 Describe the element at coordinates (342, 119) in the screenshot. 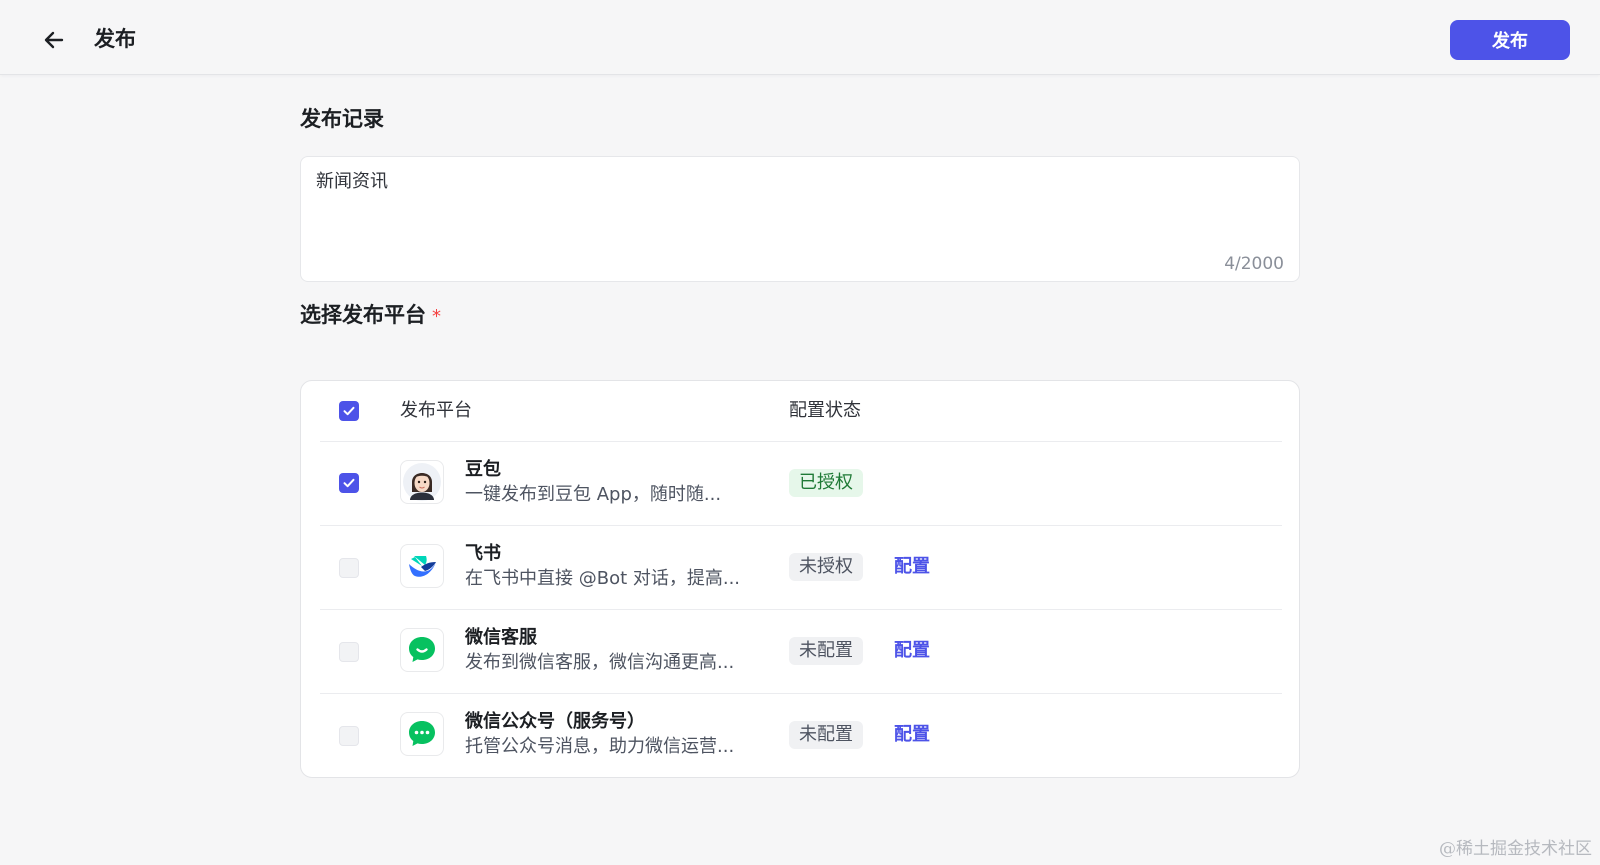

I see `record-section-title: 发布记录` at that location.